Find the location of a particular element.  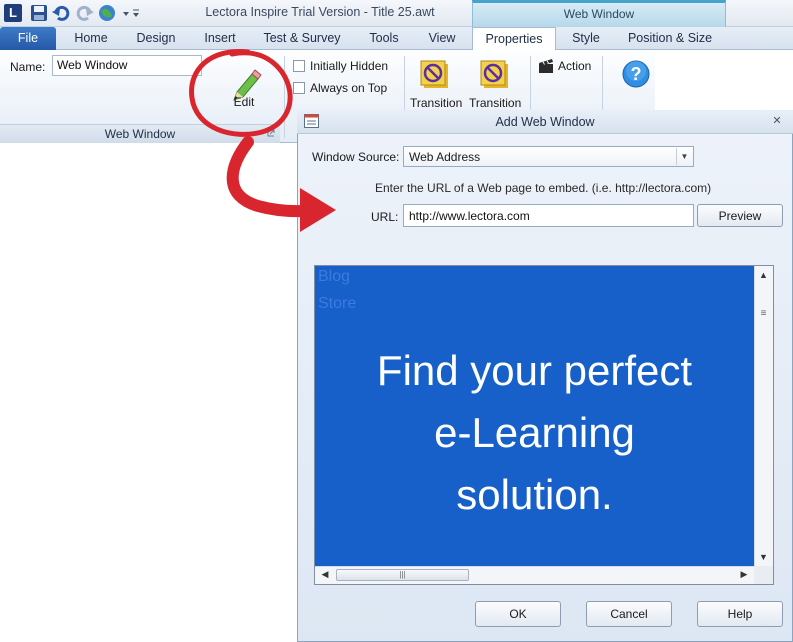

clapperboard-icon is located at coordinates (546, 66).